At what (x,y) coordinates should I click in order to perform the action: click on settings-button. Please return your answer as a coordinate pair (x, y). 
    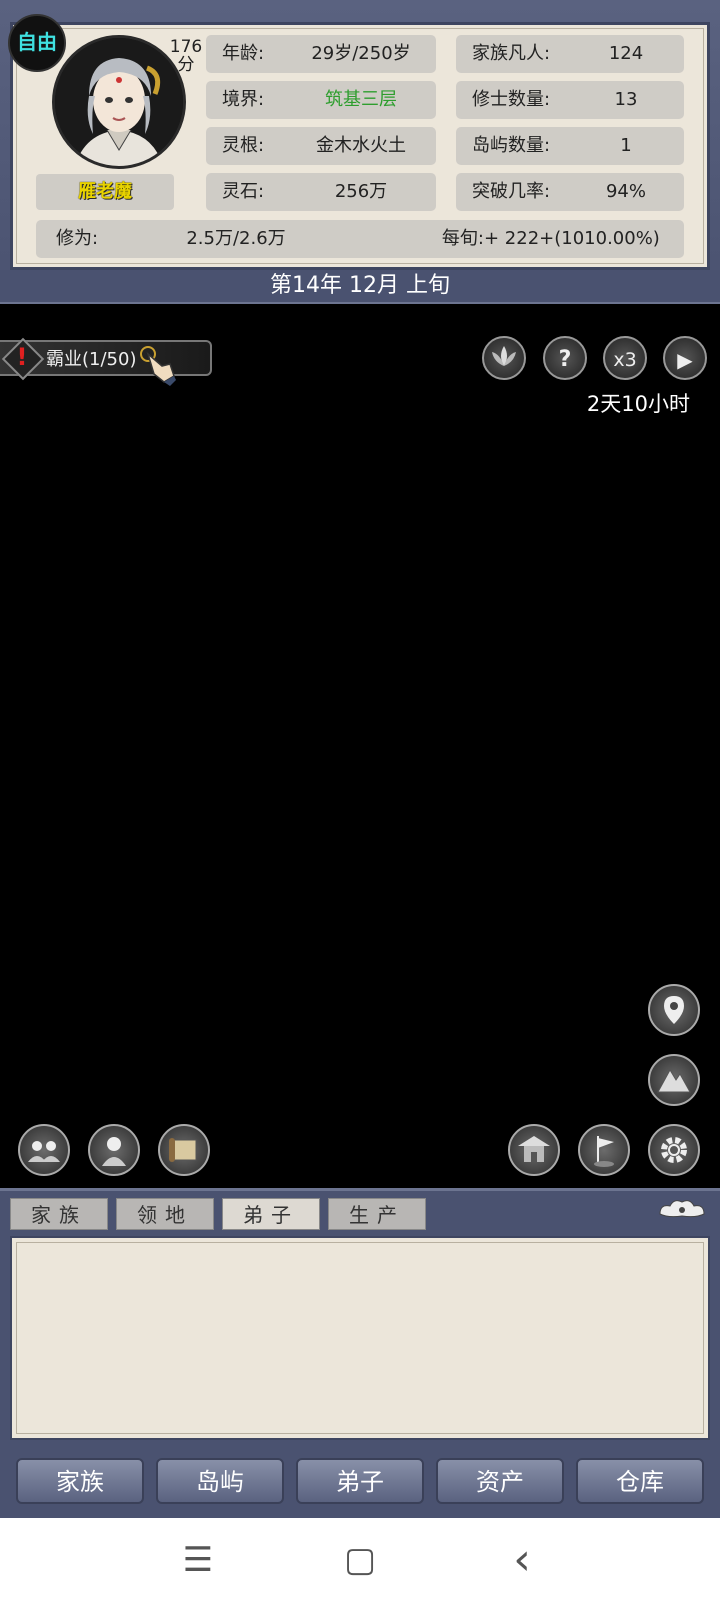
    Looking at the image, I should click on (674, 1150).